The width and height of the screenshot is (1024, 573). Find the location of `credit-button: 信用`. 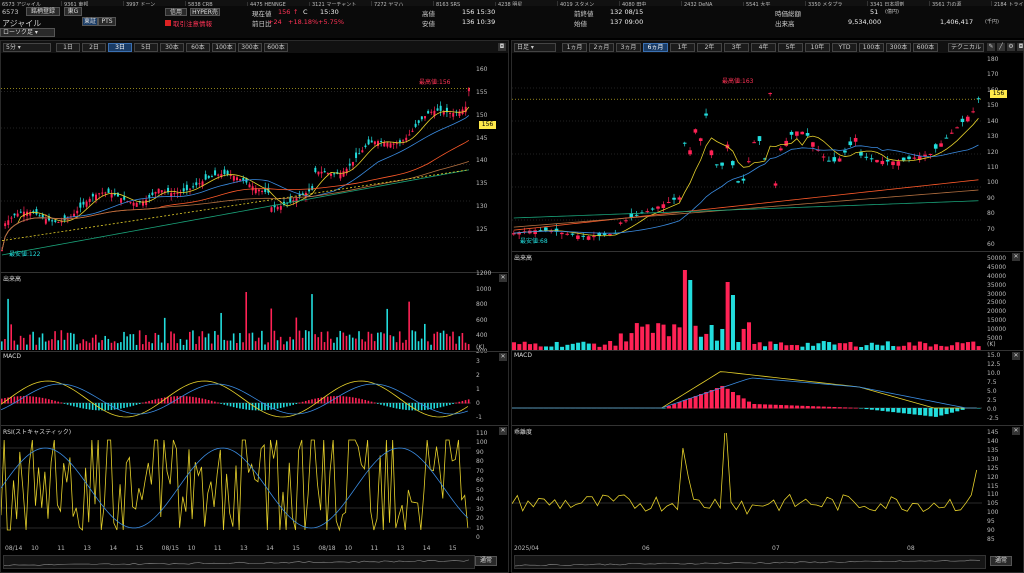

credit-button: 信用 is located at coordinates (176, 12).